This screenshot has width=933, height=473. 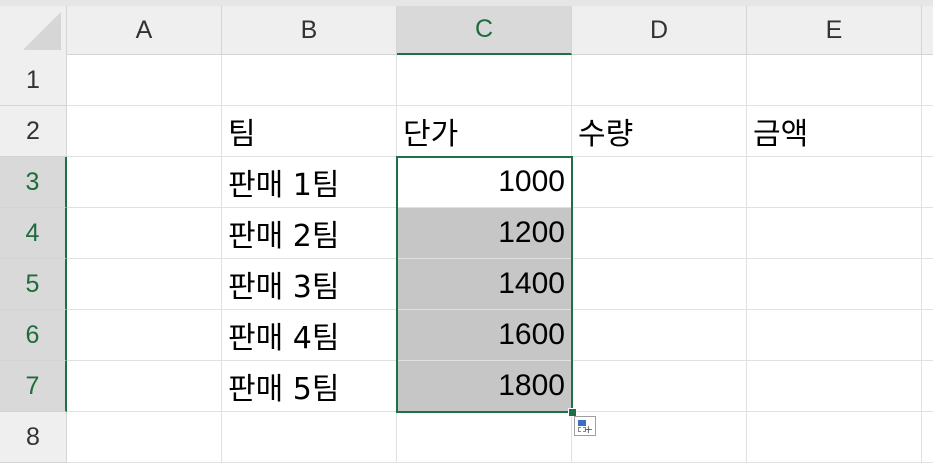 I want to click on cell-d4, so click(x=659, y=233).